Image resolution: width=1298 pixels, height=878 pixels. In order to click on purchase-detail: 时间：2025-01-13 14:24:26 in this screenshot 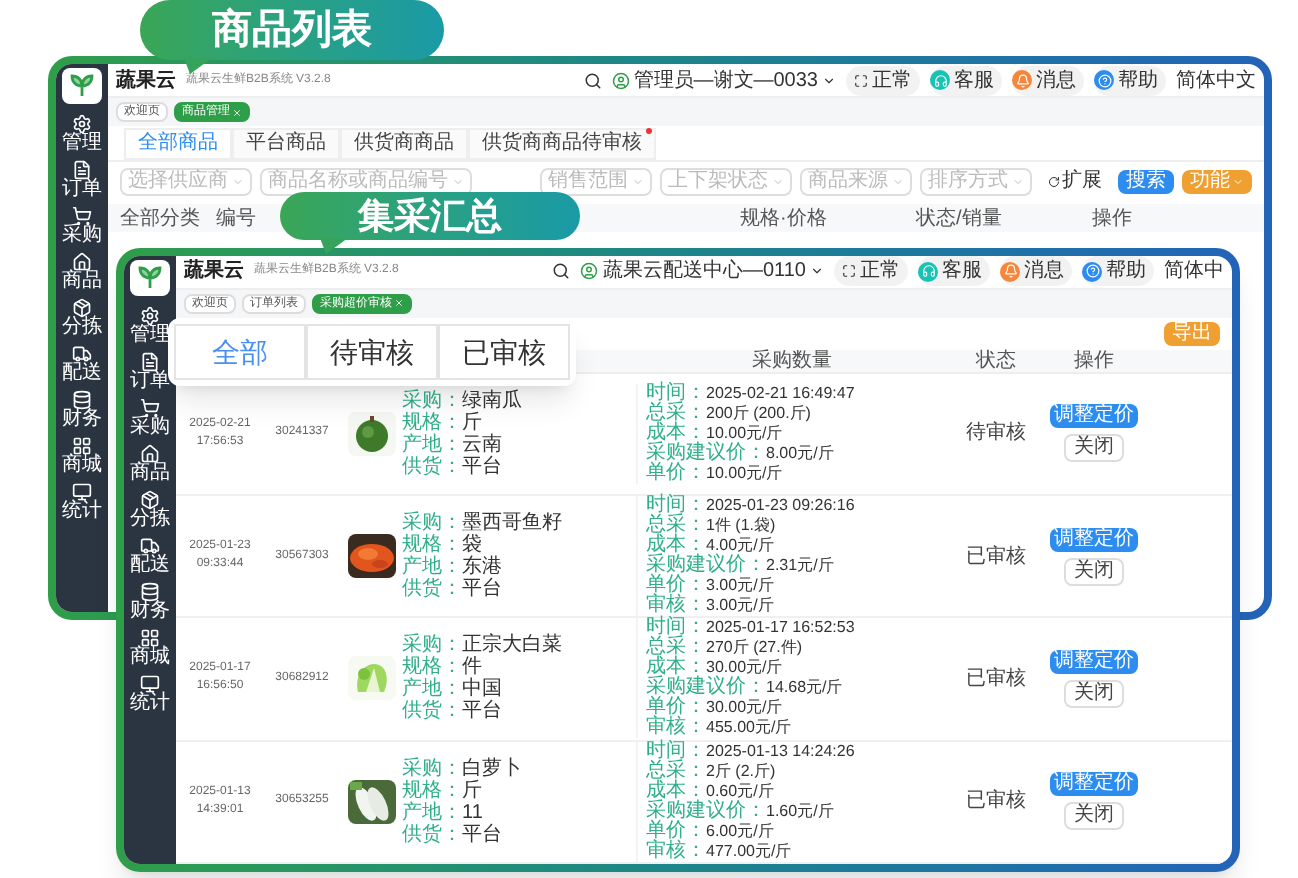, I will do `click(751, 751)`.